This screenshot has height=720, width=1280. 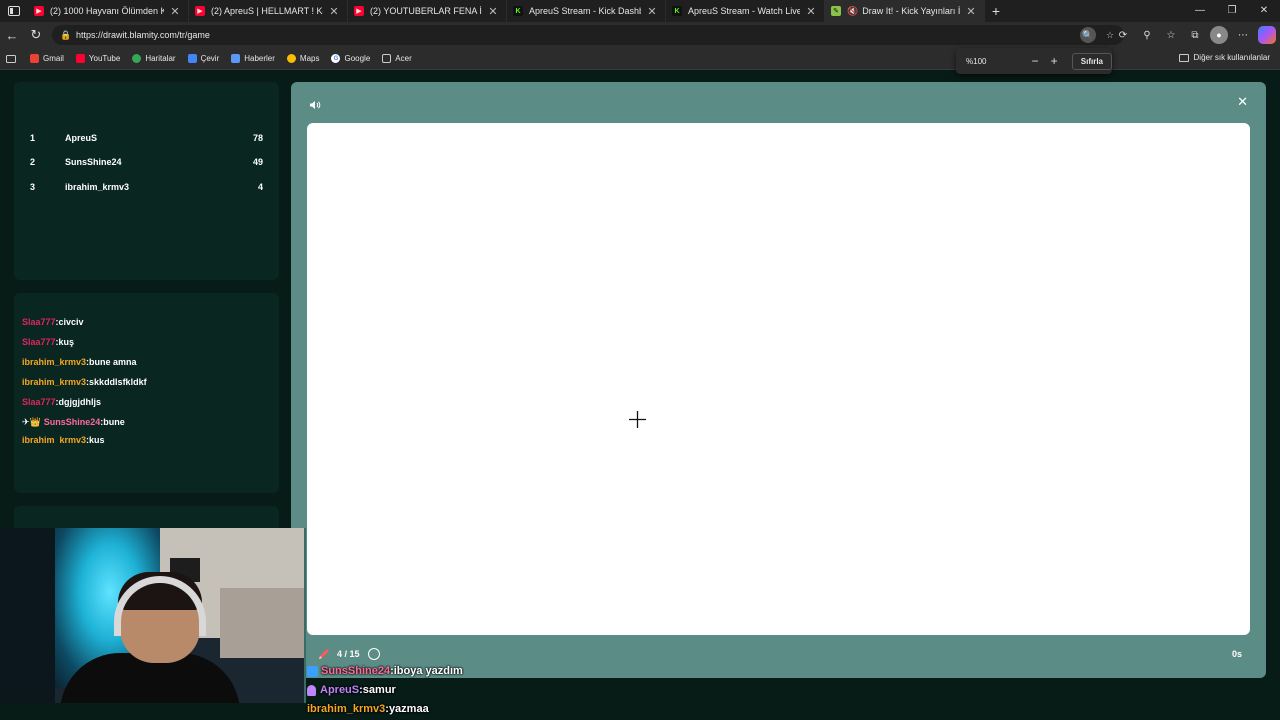 What do you see at coordinates (309, 58) in the screenshot?
I see `bookmark-label: Maps` at bounding box center [309, 58].